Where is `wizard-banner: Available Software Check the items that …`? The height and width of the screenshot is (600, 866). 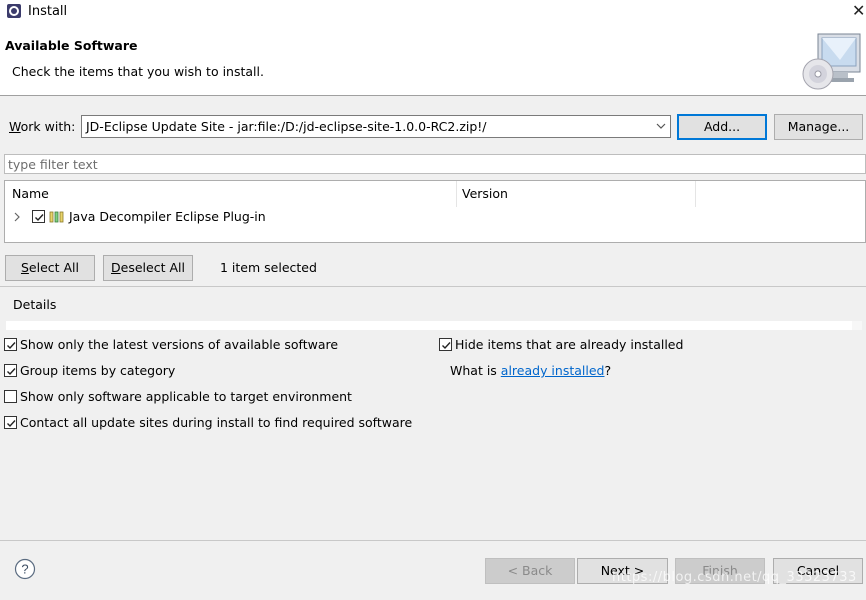 wizard-banner: Available Software Check the items that … is located at coordinates (433, 60).